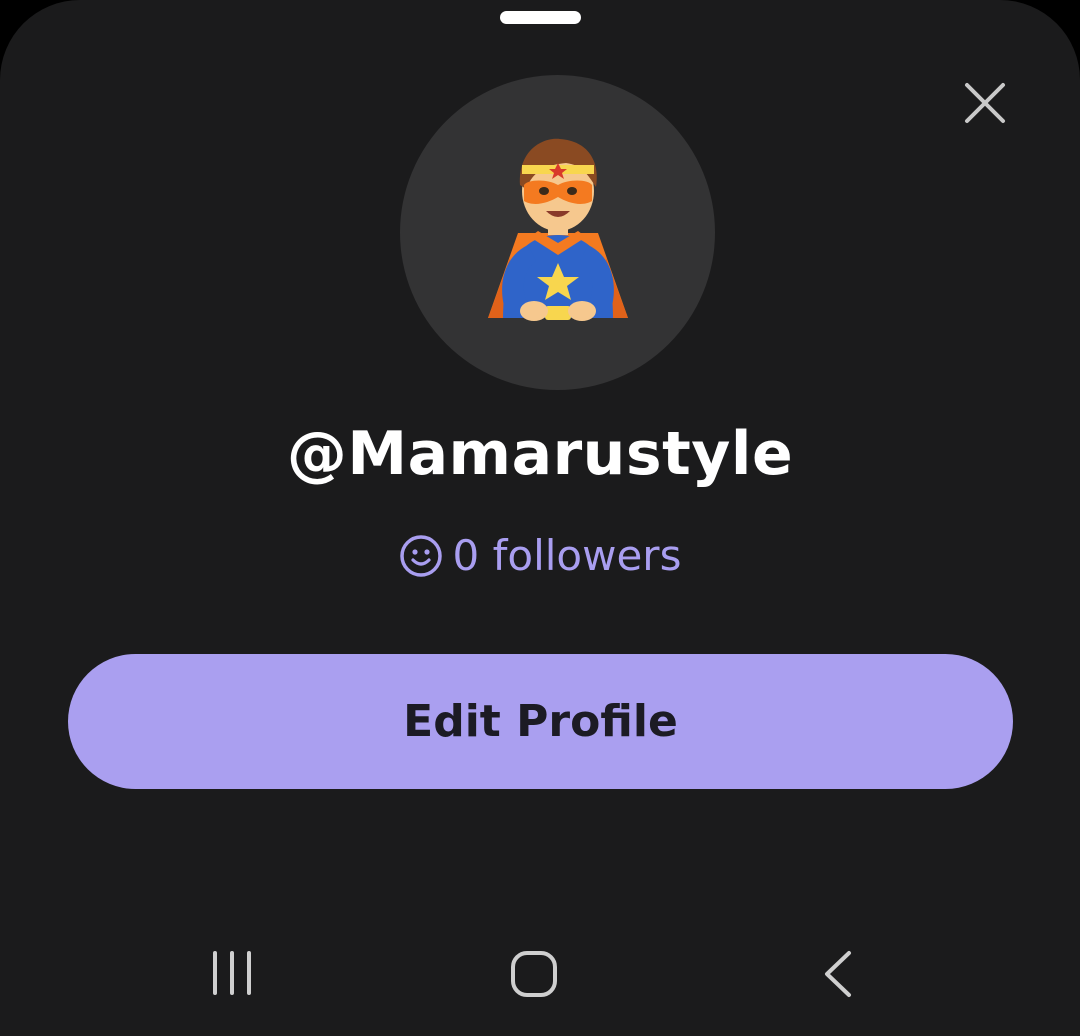 The image size is (1080, 1036). I want to click on followers-count: 0 followers, so click(540, 556).